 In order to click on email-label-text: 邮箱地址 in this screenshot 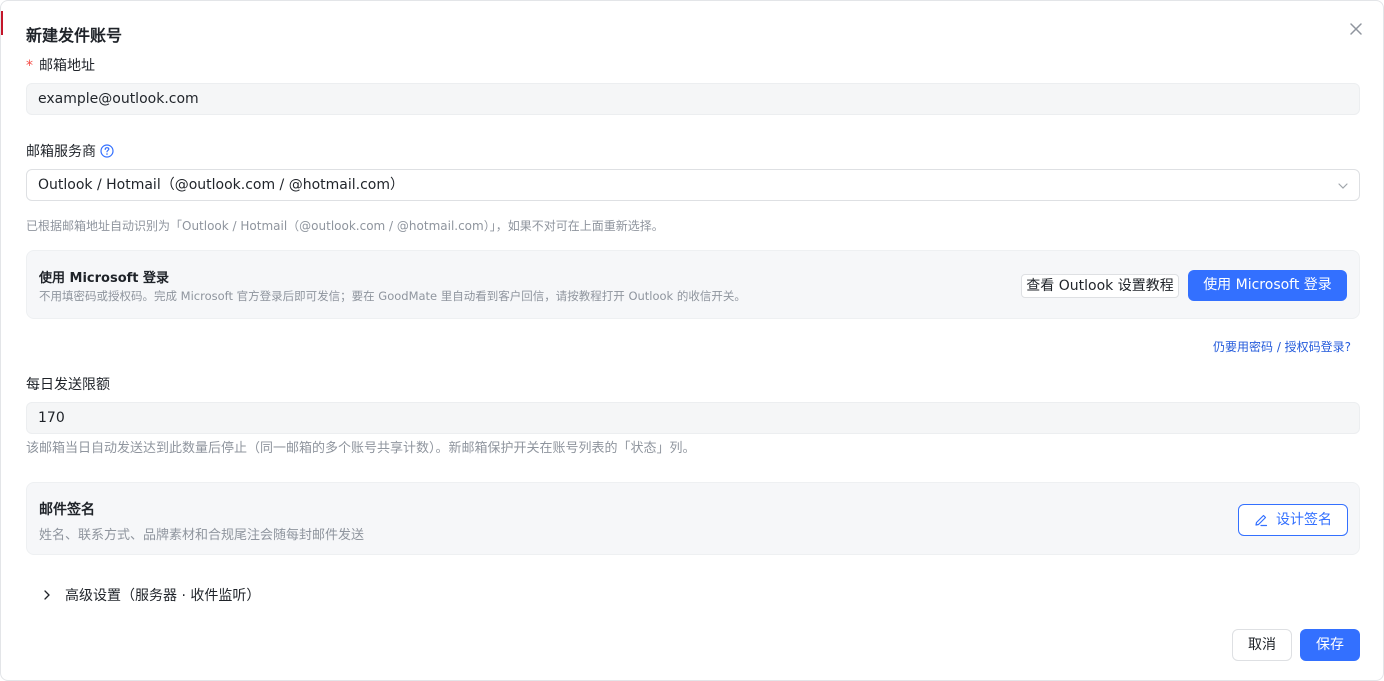, I will do `click(67, 66)`.